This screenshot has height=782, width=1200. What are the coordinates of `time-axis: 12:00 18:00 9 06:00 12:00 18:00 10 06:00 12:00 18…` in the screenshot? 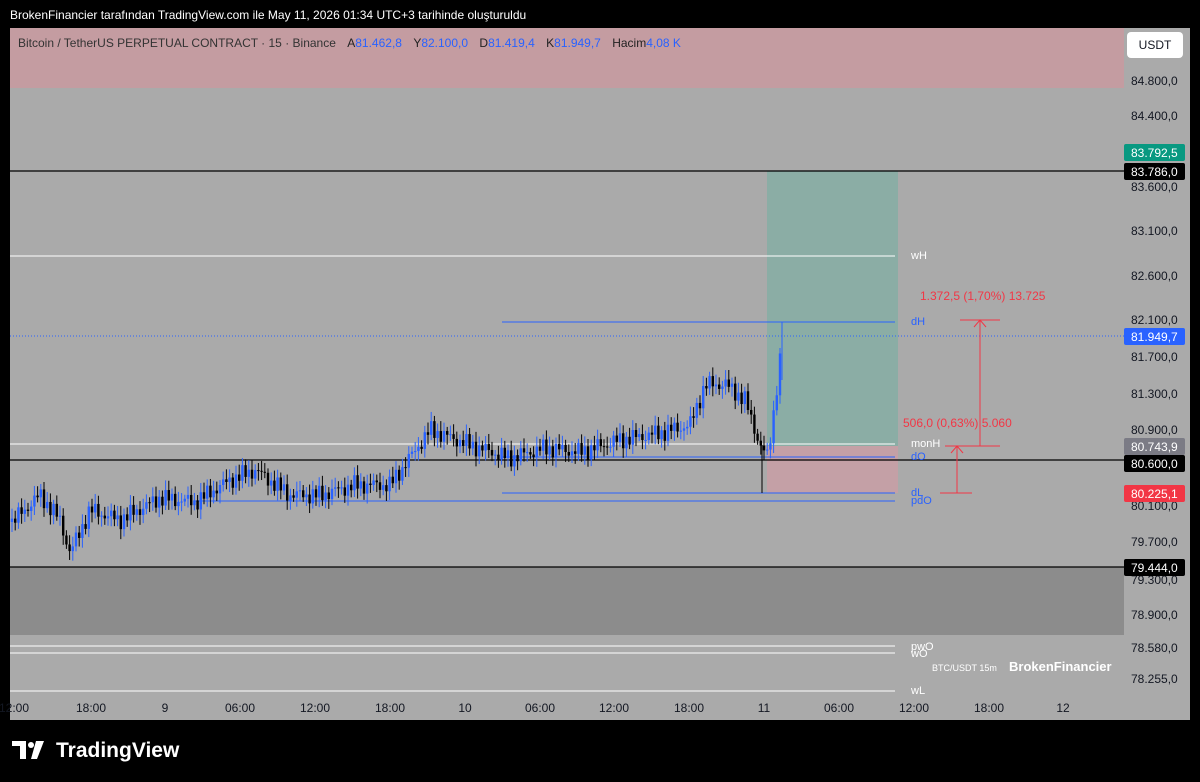 It's located at (535, 708).